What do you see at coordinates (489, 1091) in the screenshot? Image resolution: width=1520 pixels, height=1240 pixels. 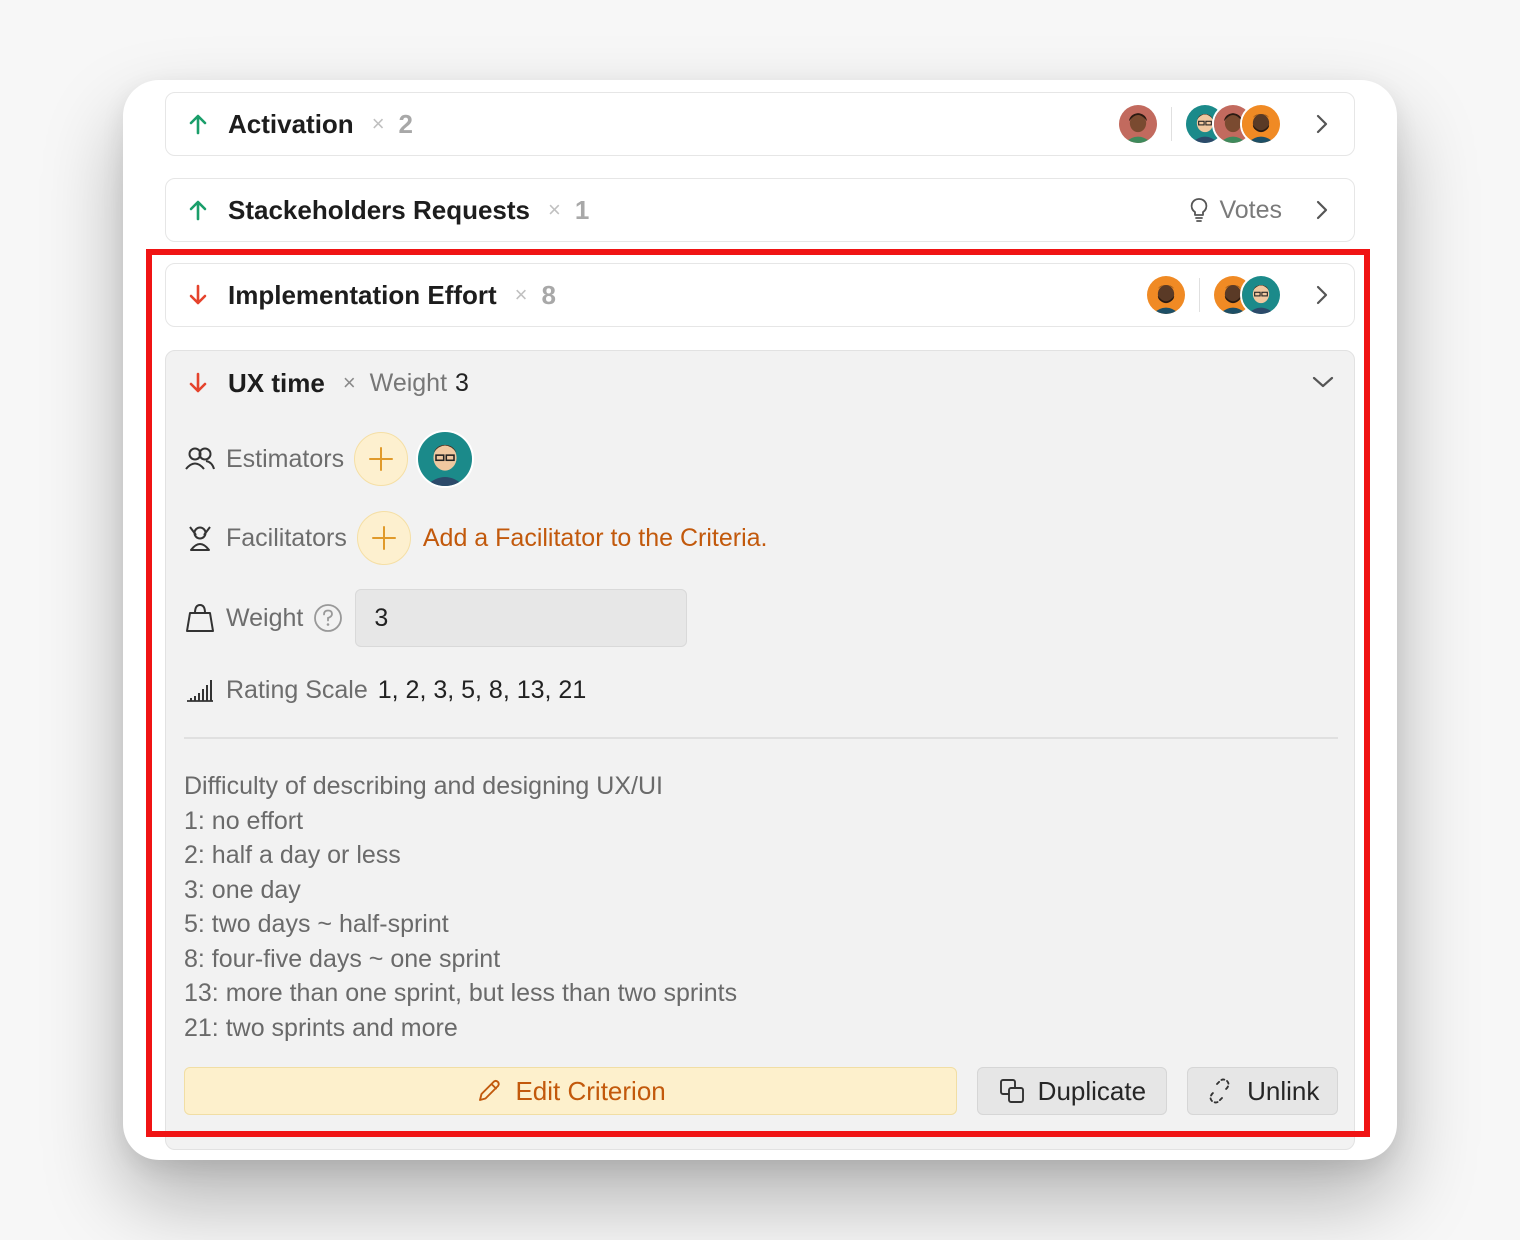 I see `pencil-icon` at bounding box center [489, 1091].